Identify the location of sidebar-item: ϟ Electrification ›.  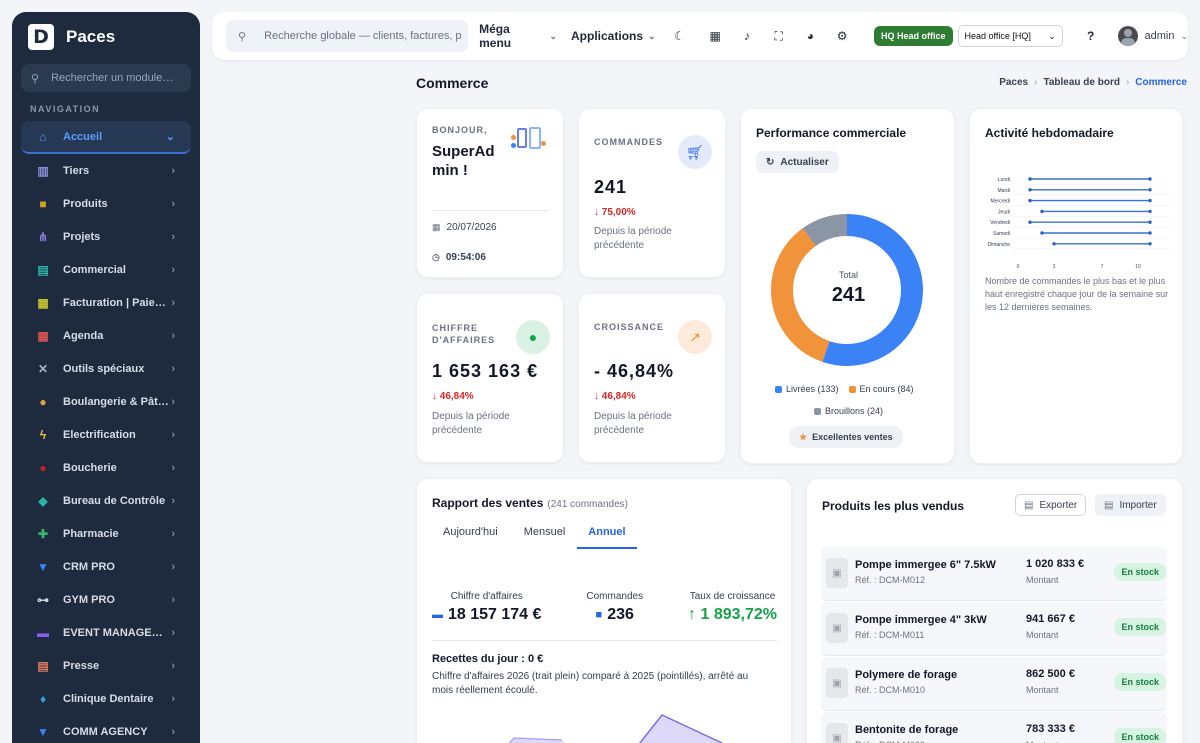
(106, 434).